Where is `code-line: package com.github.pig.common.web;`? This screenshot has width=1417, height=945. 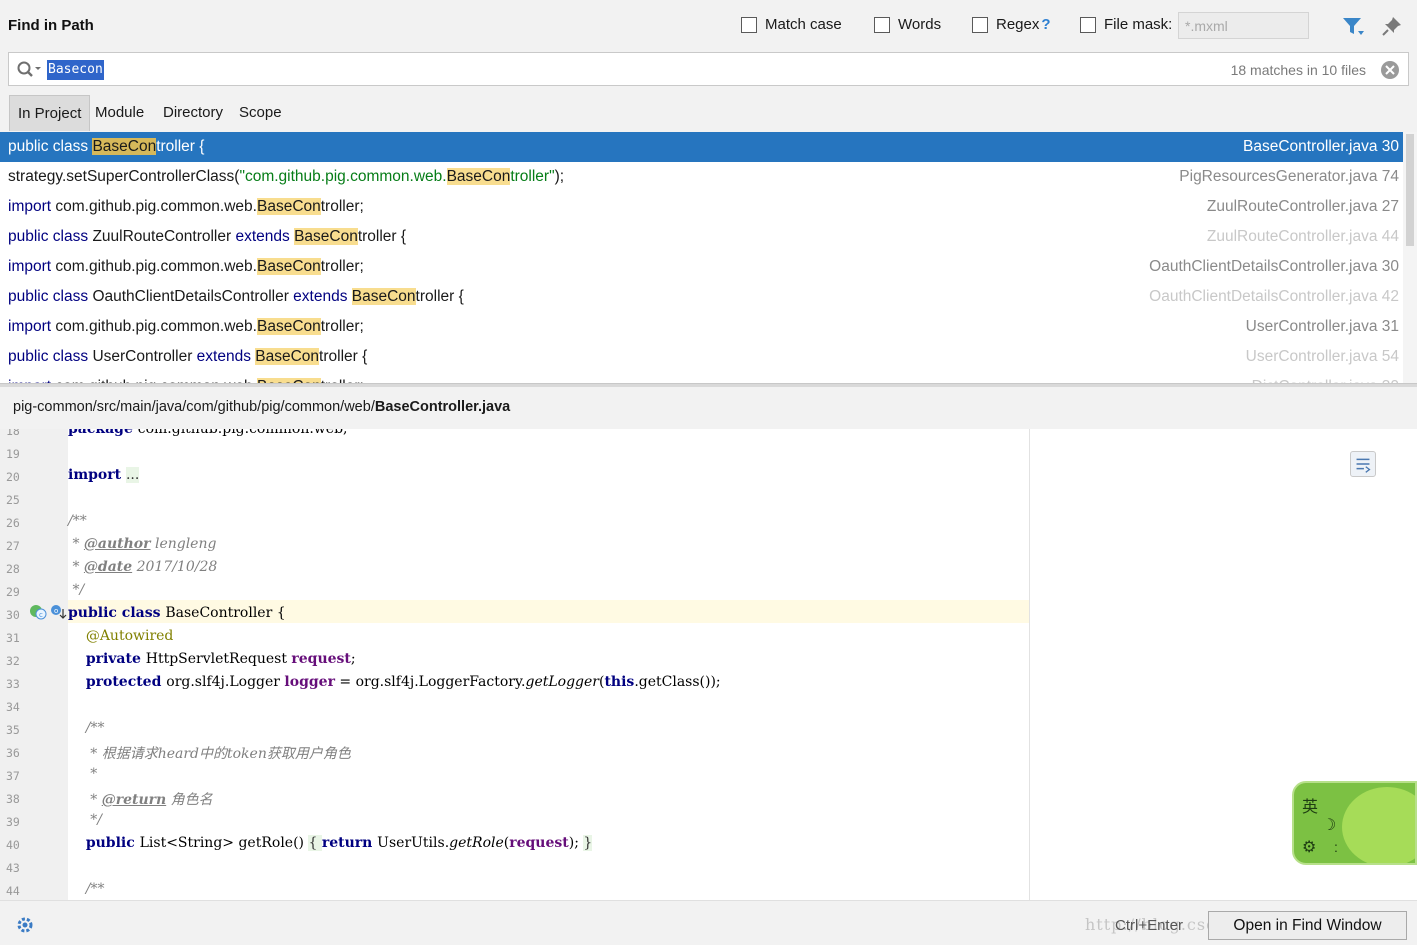
code-line: package com.github.pig.common.web; is located at coordinates (208, 433).